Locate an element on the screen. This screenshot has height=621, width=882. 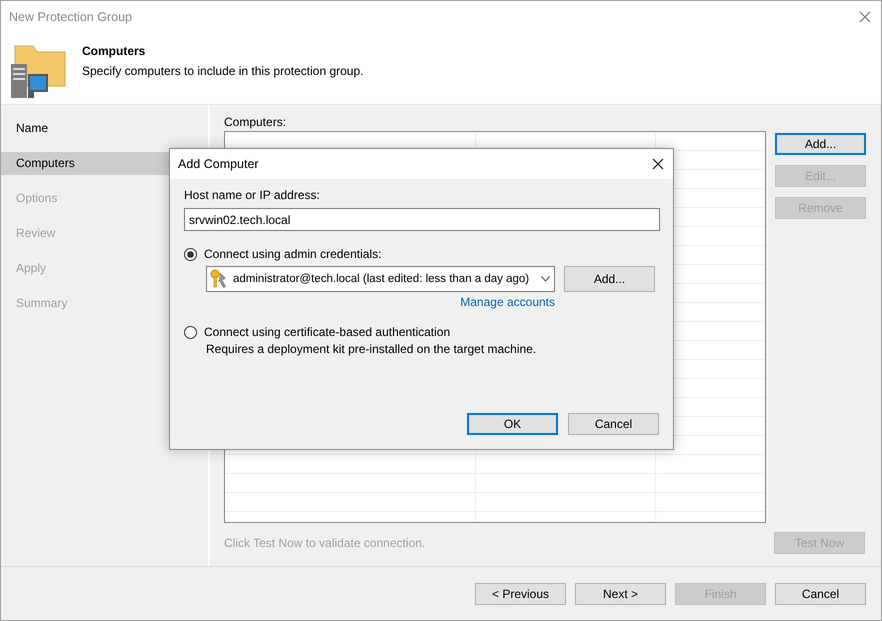
wizard-step: Name is located at coordinates (104, 128).